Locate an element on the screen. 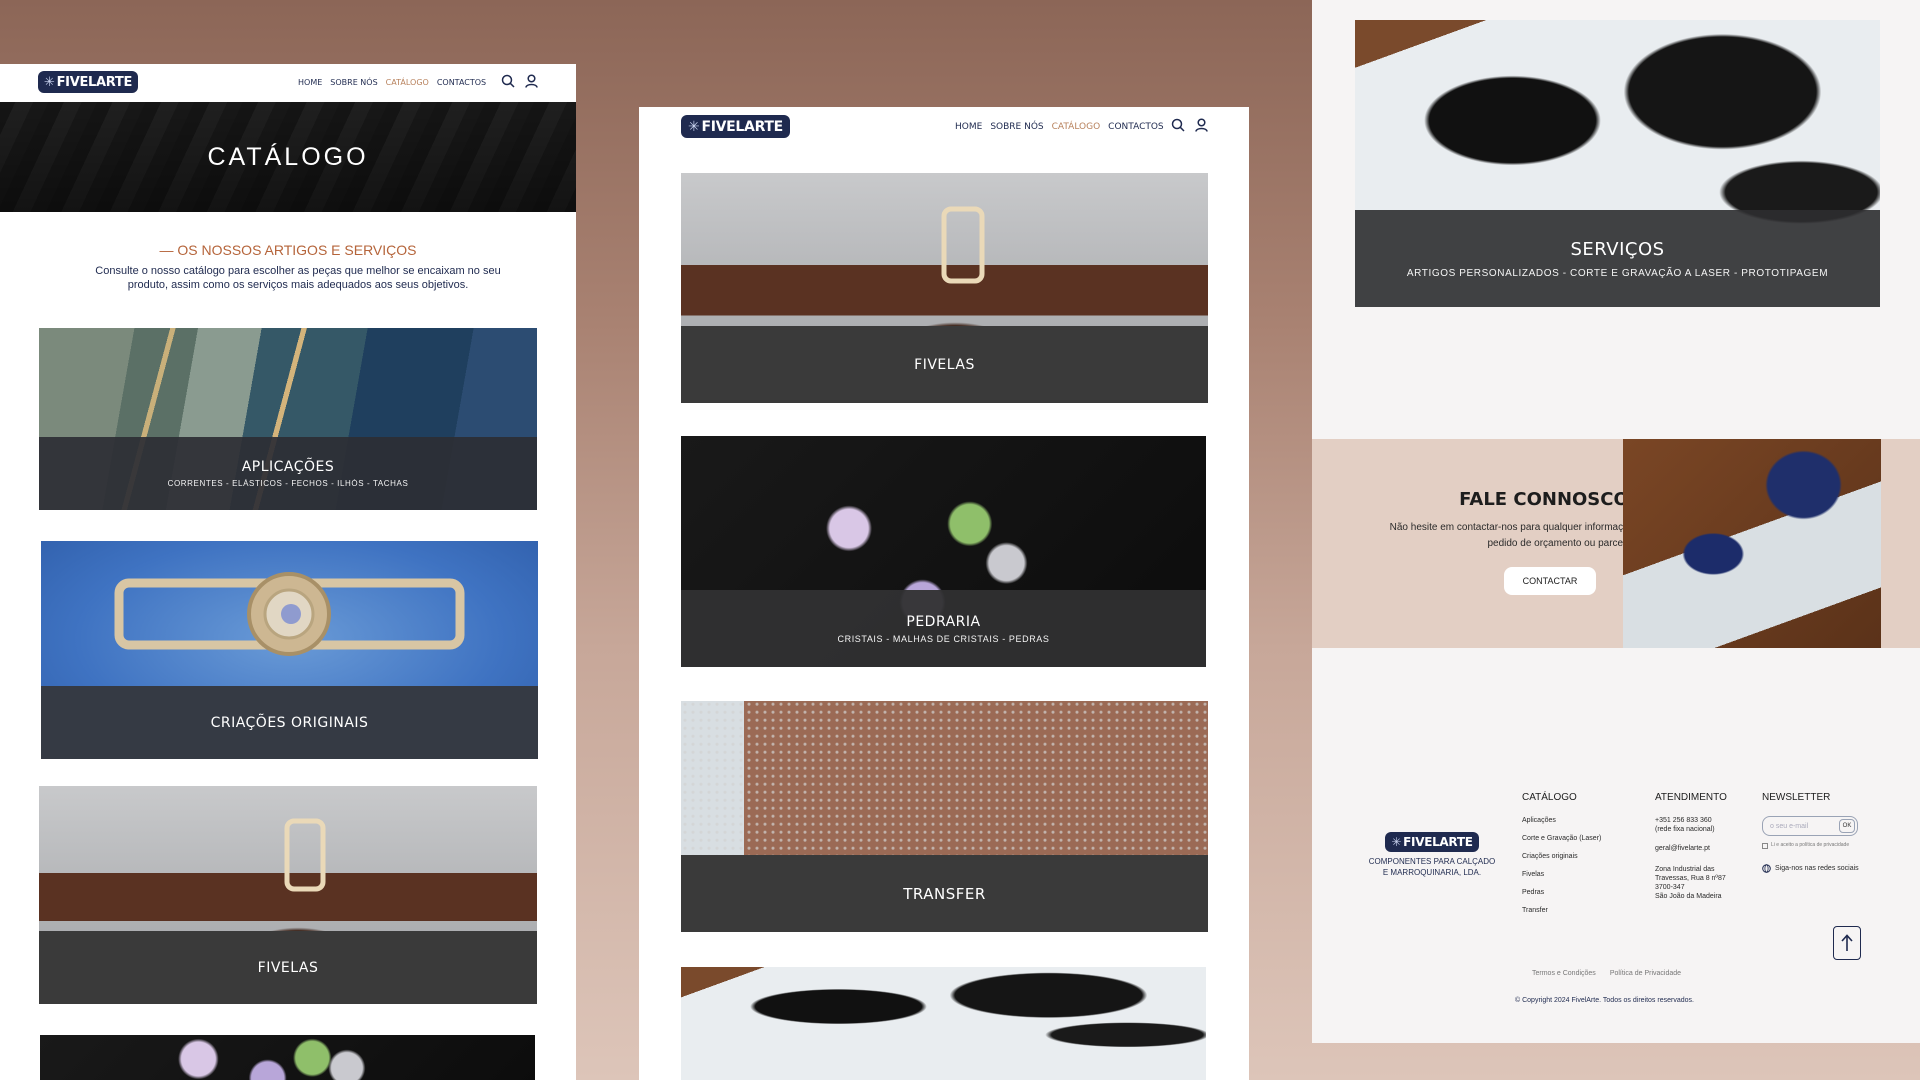 The width and height of the screenshot is (1920, 1080). scroll-top-button is located at coordinates (1847, 943).